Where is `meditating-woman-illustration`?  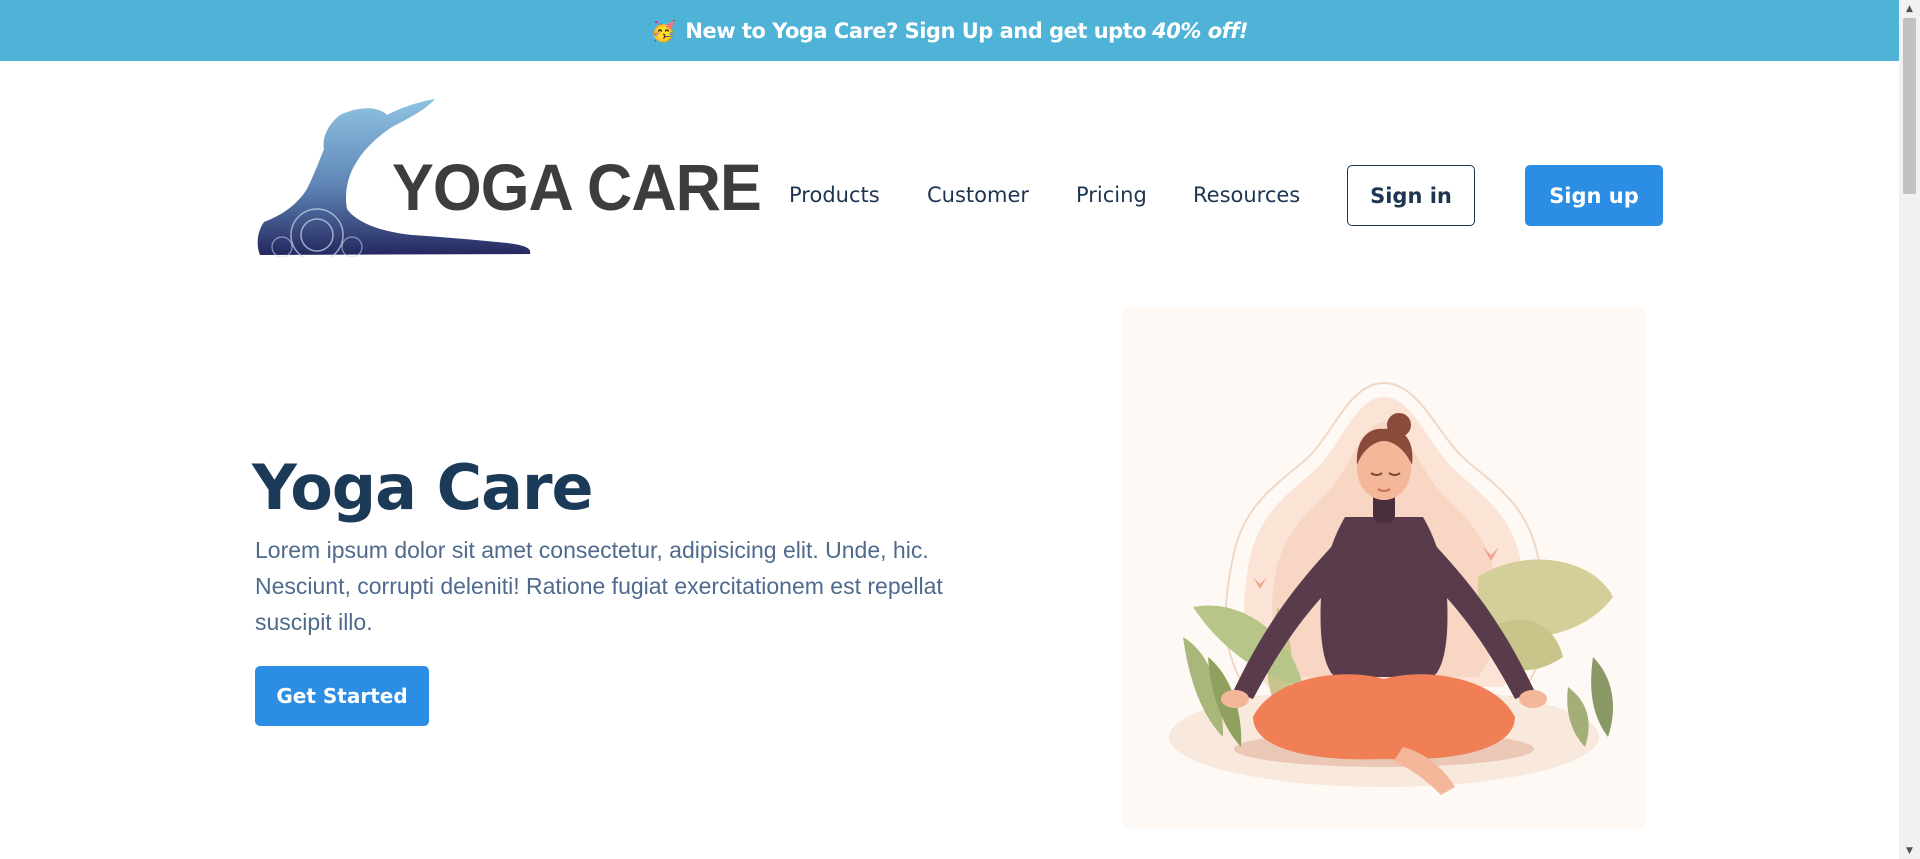 meditating-woman-illustration is located at coordinates (1391, 588).